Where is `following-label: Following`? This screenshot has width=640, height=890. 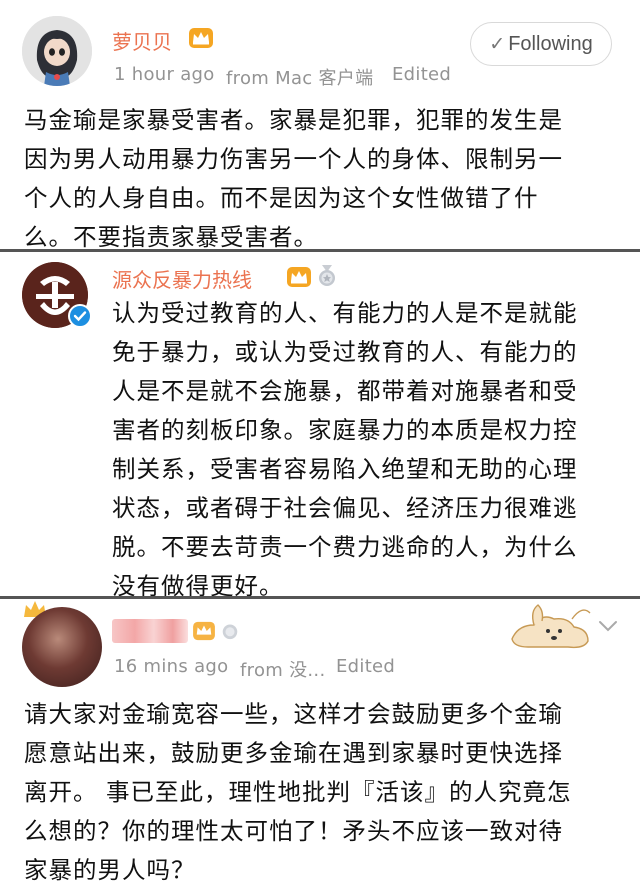 following-label: Following is located at coordinates (550, 43).